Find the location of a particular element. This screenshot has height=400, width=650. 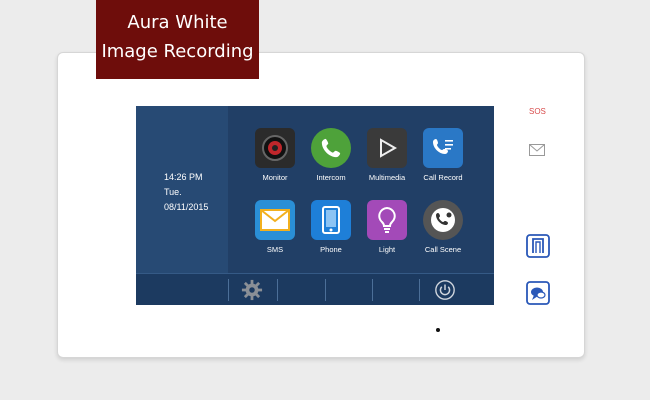

sos-label: SOS is located at coordinates (537, 111).